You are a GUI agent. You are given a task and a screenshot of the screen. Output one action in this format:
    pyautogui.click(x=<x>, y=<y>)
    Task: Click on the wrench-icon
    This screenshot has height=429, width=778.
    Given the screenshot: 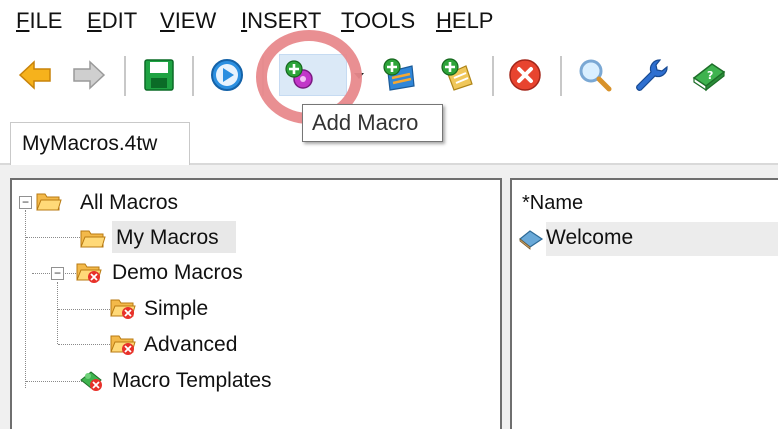 What is the action you would take?
    pyautogui.click(x=652, y=75)
    